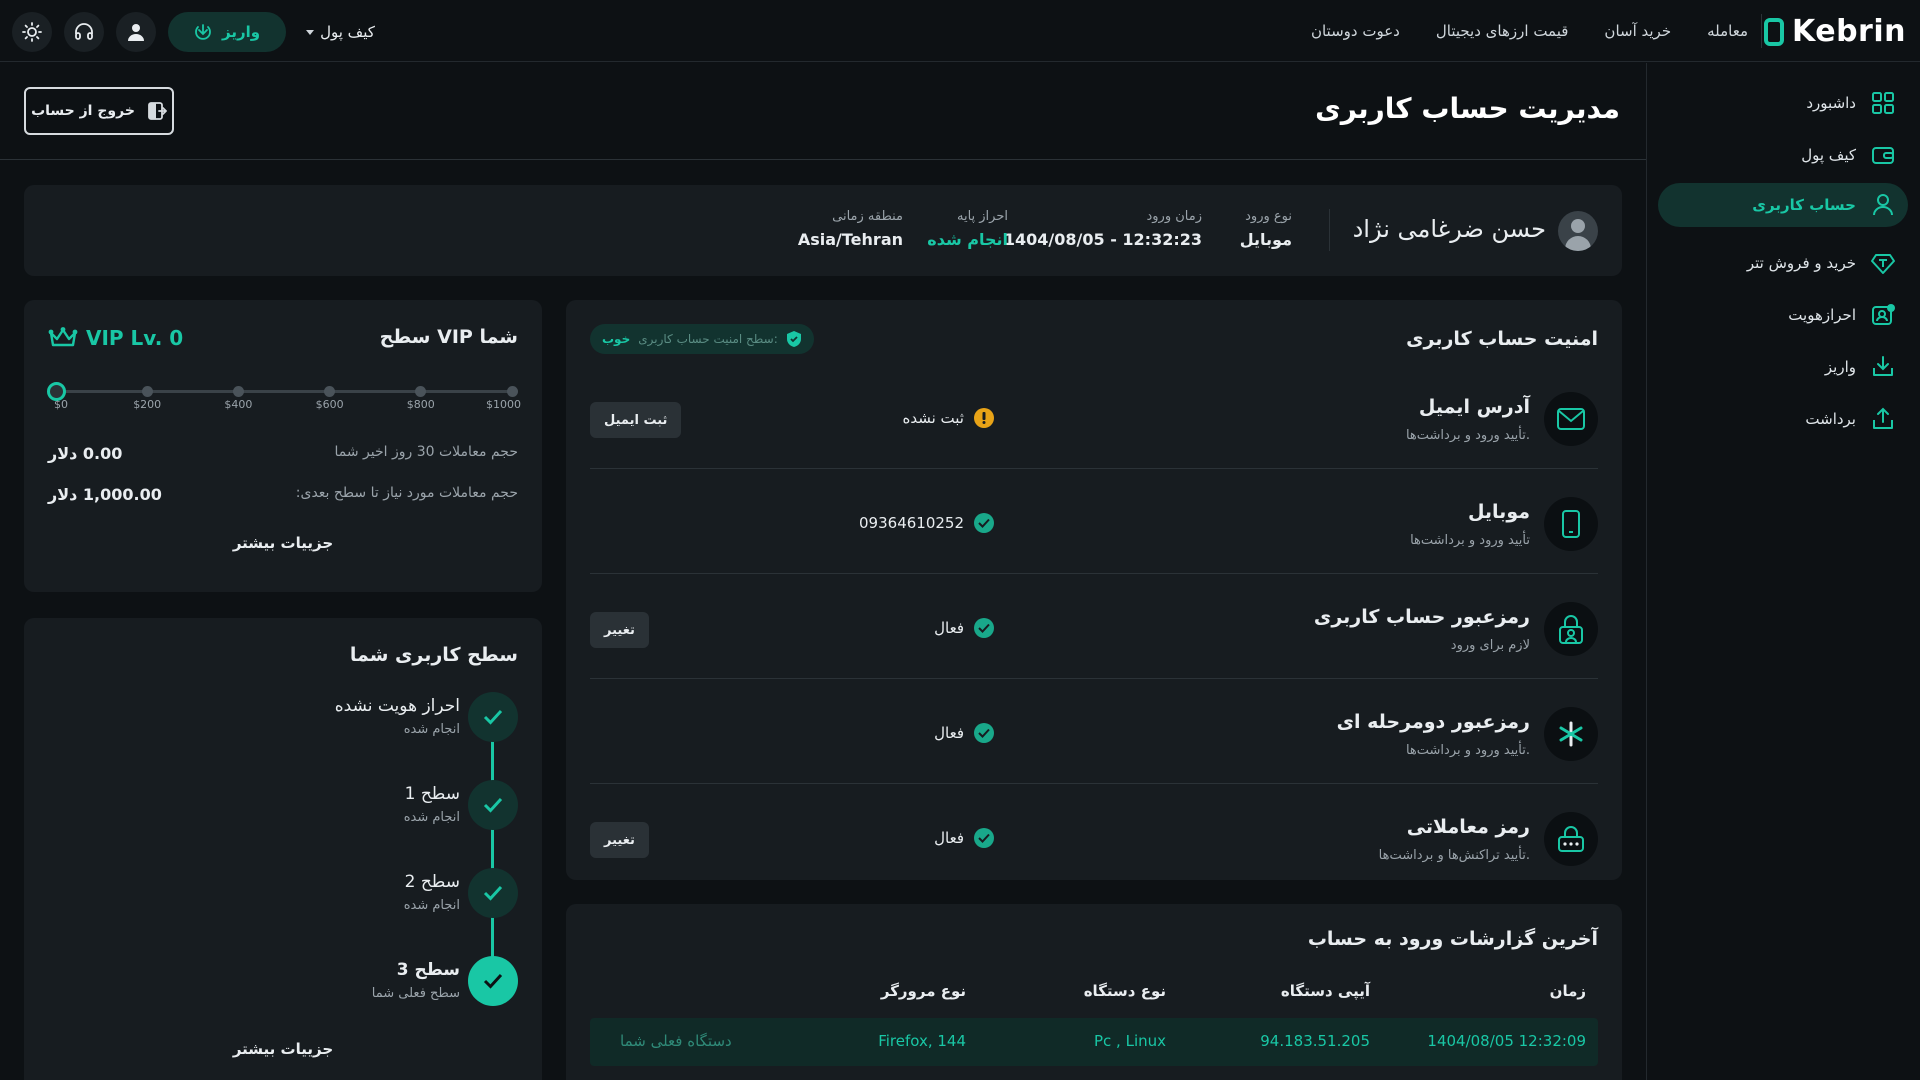  What do you see at coordinates (1102, 239) in the screenshot?
I see `login-time-value: 1404/08/05 - 12:32:23` at bounding box center [1102, 239].